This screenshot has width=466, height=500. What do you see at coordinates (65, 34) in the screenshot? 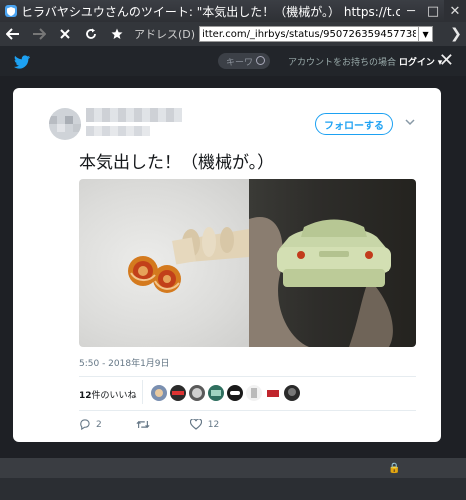
I see `stop-icon` at bounding box center [65, 34].